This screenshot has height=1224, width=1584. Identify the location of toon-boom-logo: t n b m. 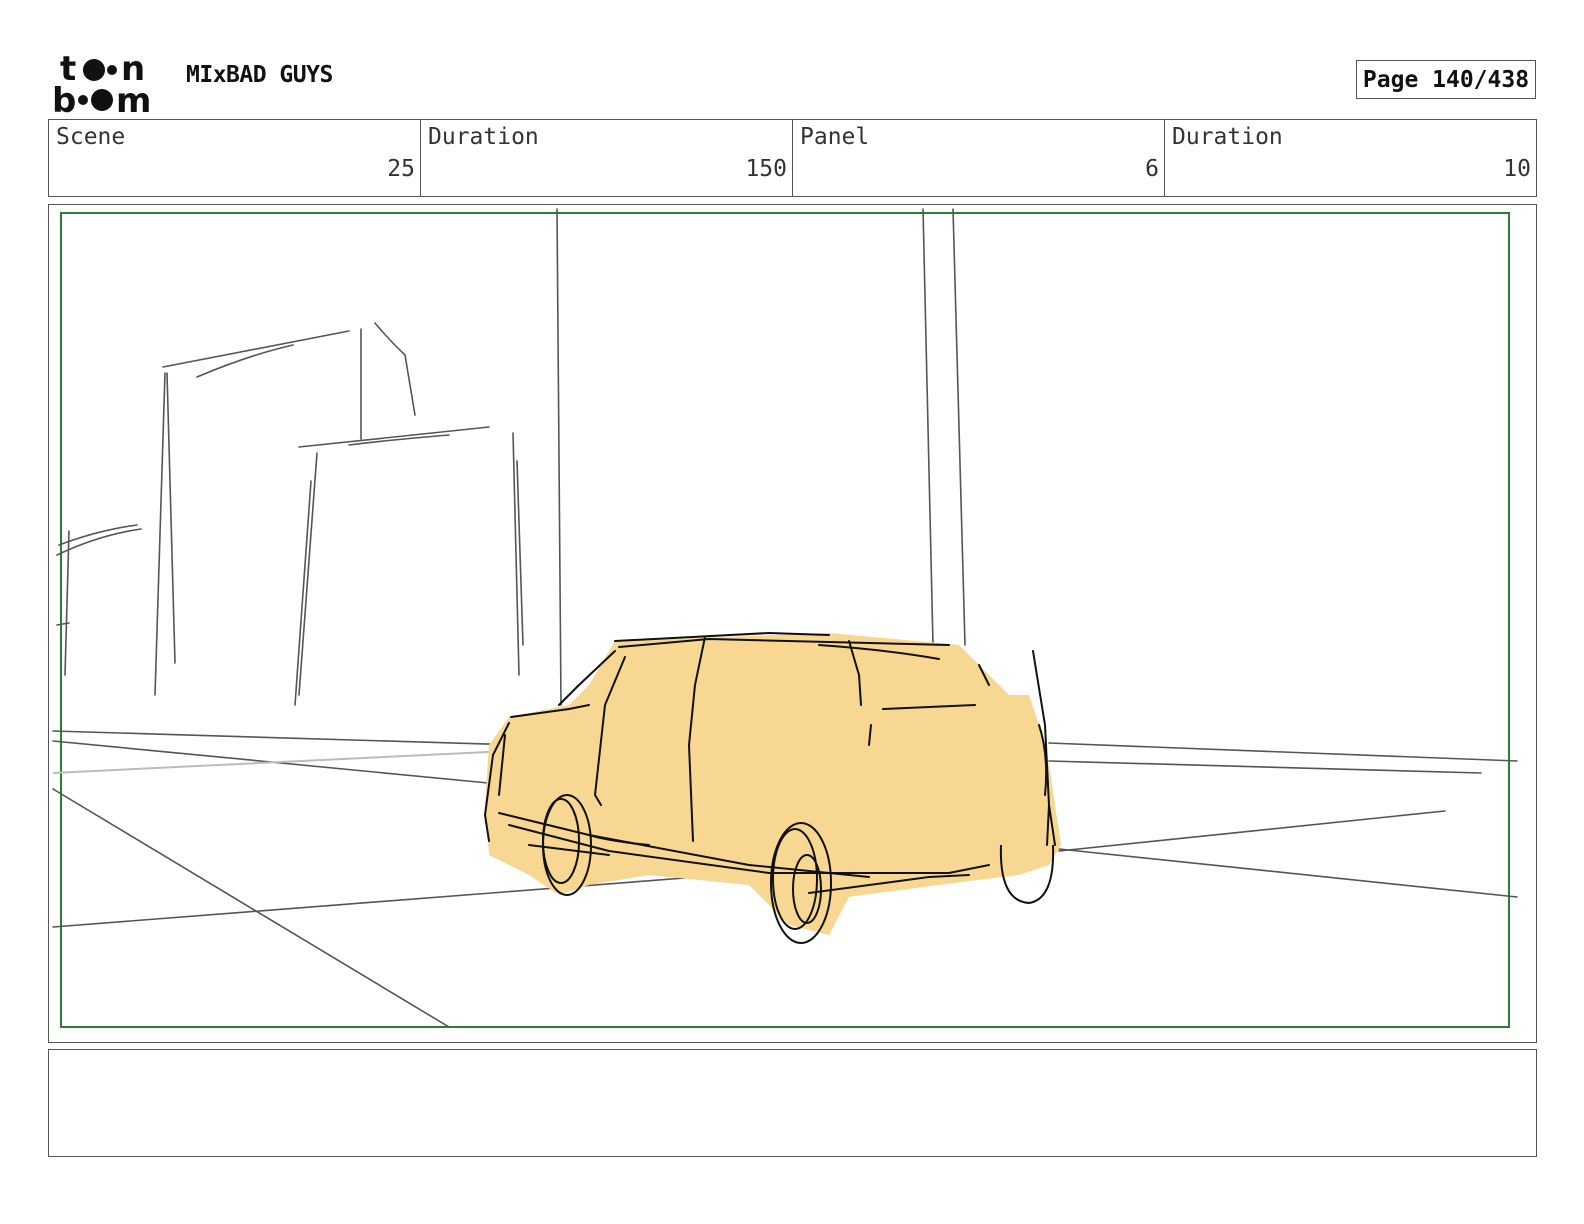
(101, 82).